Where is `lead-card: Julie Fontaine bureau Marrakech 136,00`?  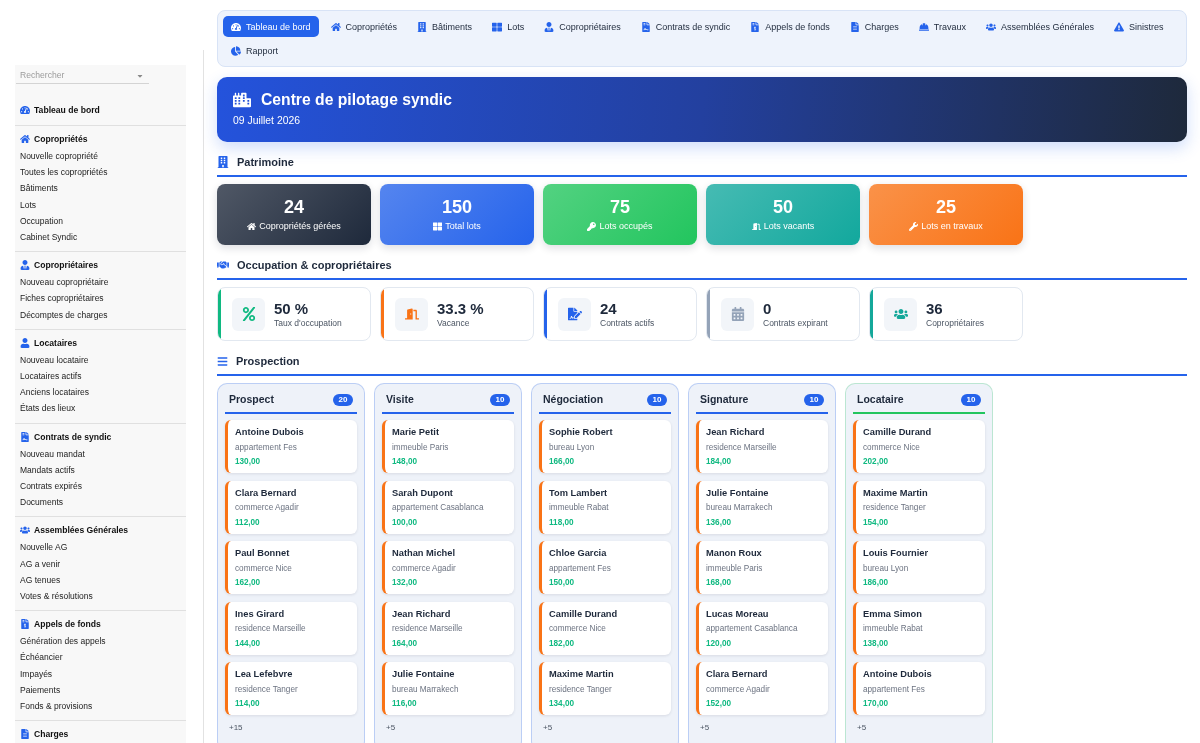
lead-card: Julie Fontaine bureau Marrakech 136,00 is located at coordinates (762, 507).